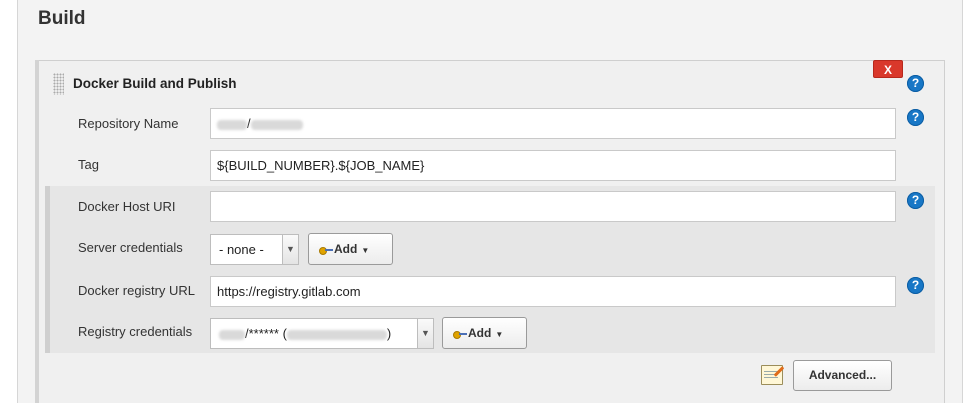  Describe the element at coordinates (772, 375) in the screenshot. I see `notepad-icon` at that location.